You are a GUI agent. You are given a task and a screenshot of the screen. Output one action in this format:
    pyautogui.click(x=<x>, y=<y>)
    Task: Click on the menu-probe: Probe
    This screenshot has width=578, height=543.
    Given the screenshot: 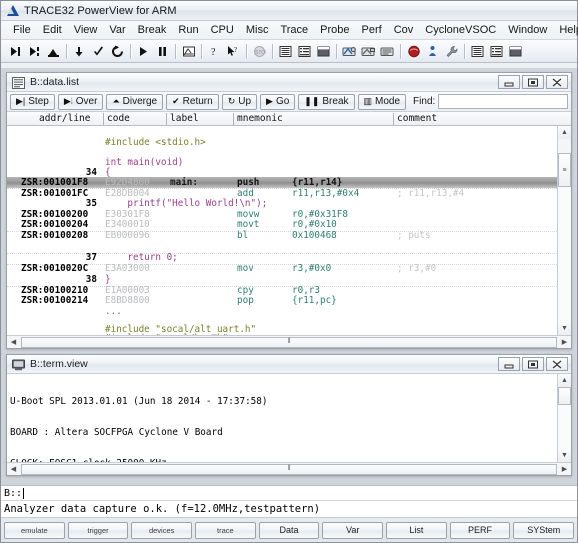 What is the action you would take?
    pyautogui.click(x=334, y=30)
    